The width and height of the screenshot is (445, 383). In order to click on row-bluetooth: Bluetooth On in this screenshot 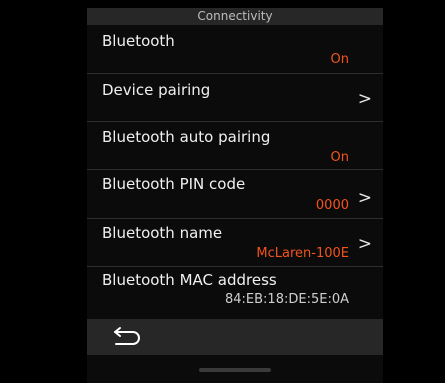, I will do `click(235, 51)`.